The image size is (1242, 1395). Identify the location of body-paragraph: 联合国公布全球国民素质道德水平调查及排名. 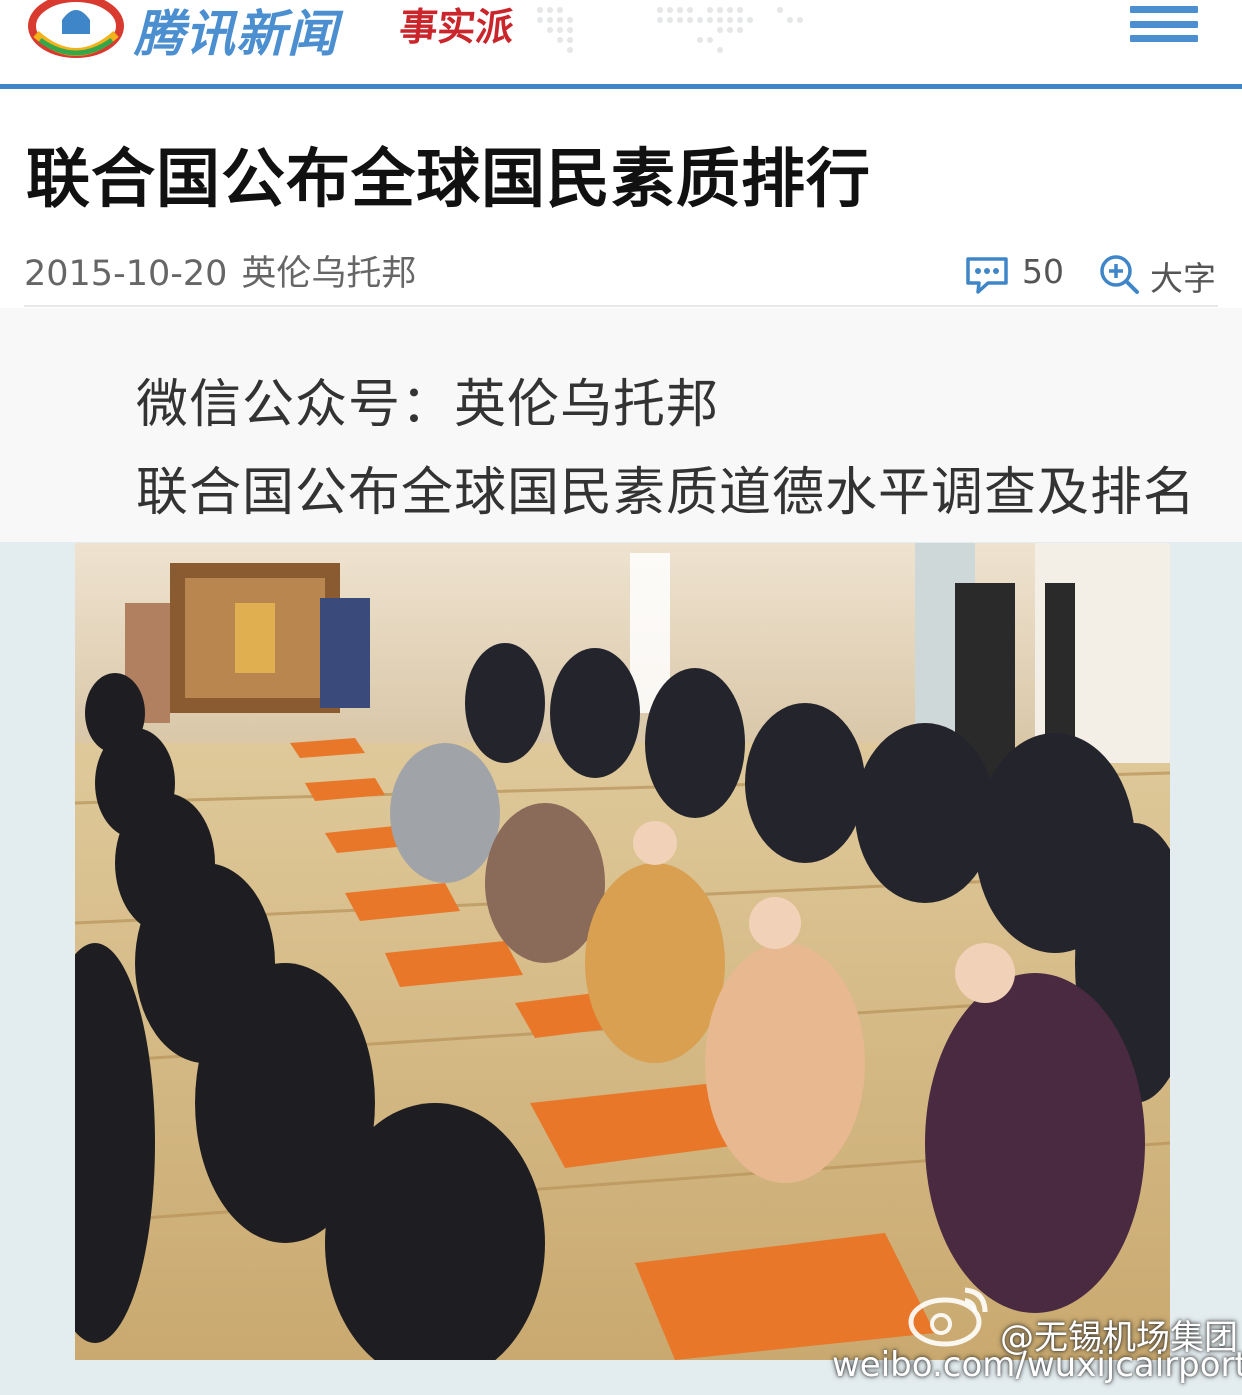
(666, 493).